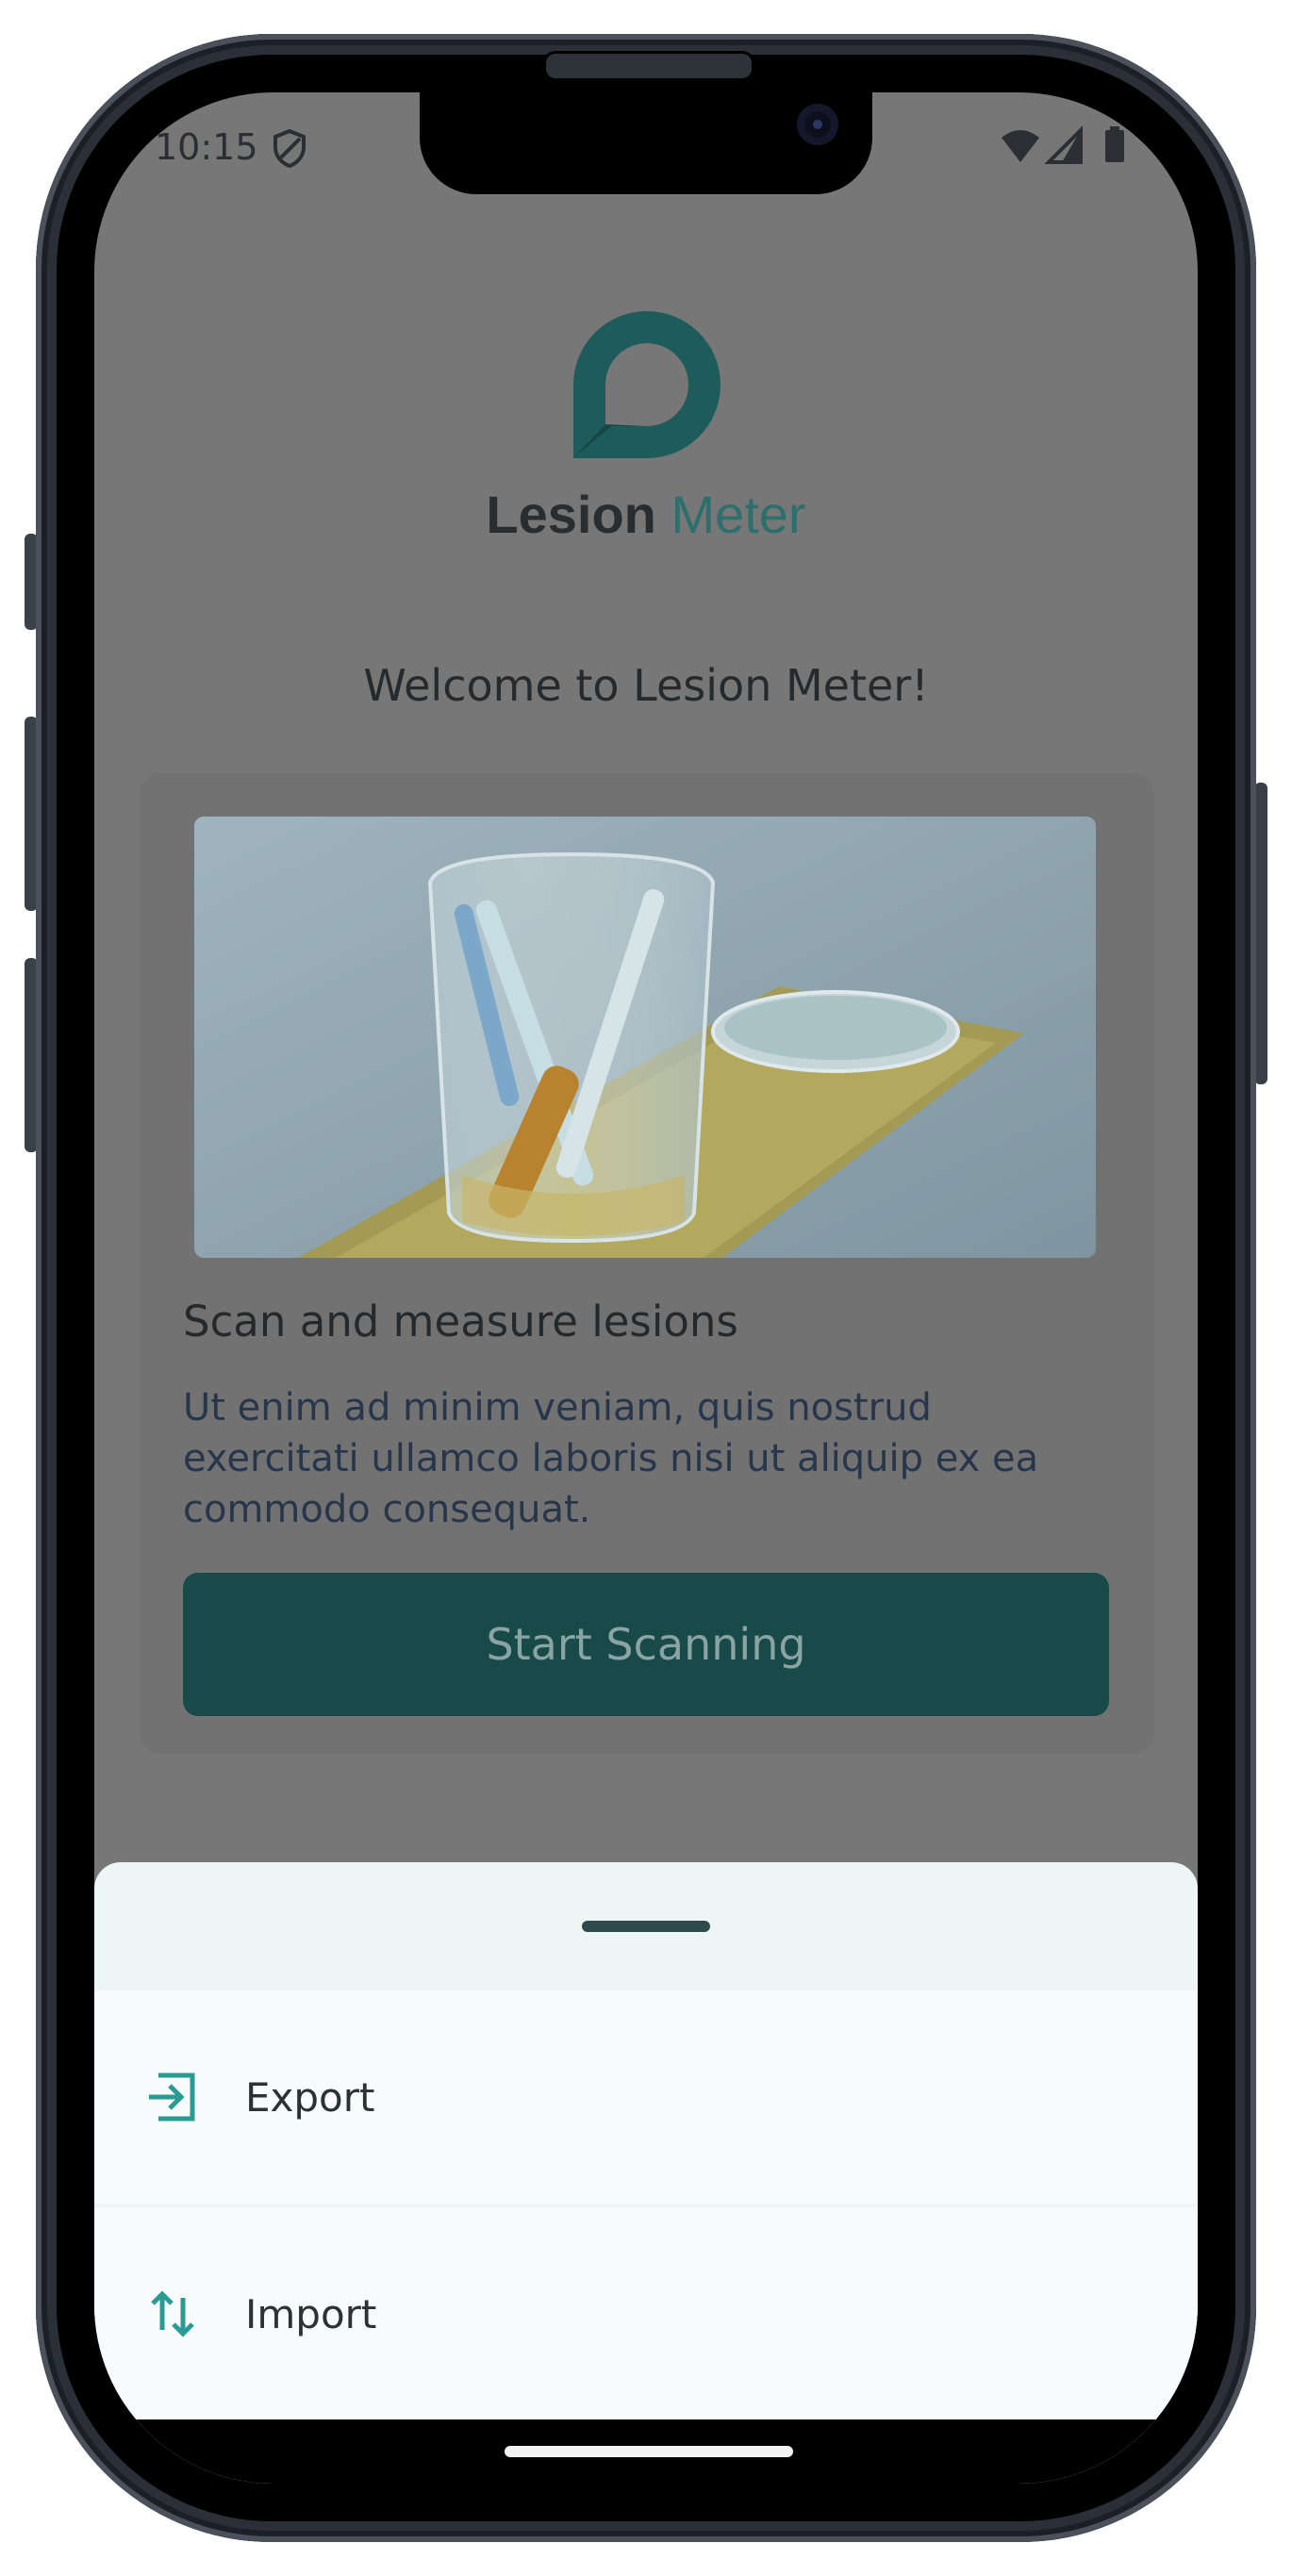 This screenshot has height=2576, width=1292. Describe the element at coordinates (460, 1321) in the screenshot. I see `card-title: Scan and measure lesions` at that location.